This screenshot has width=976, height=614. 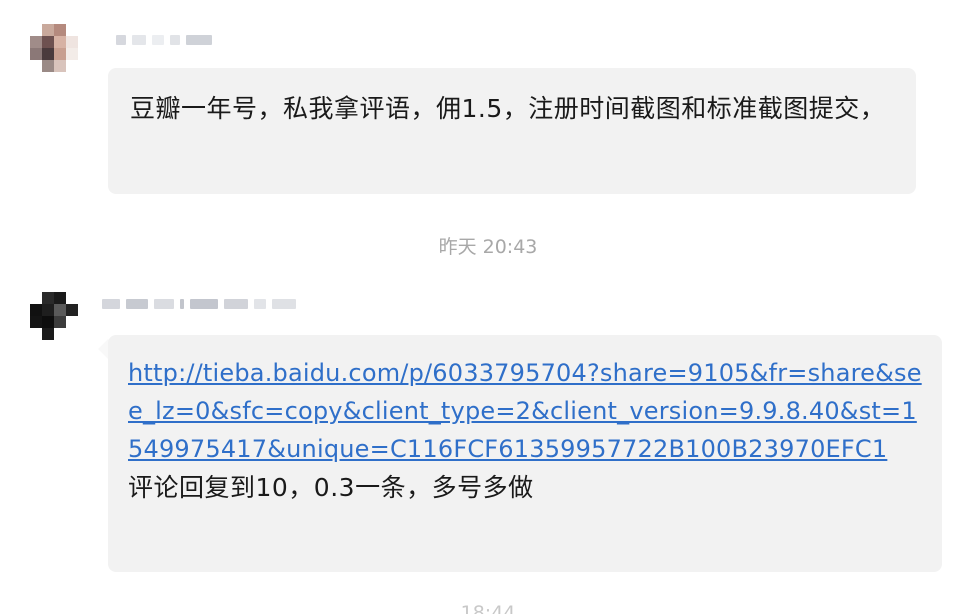 I want to click on timestamp: 18:44, so click(x=488, y=608).